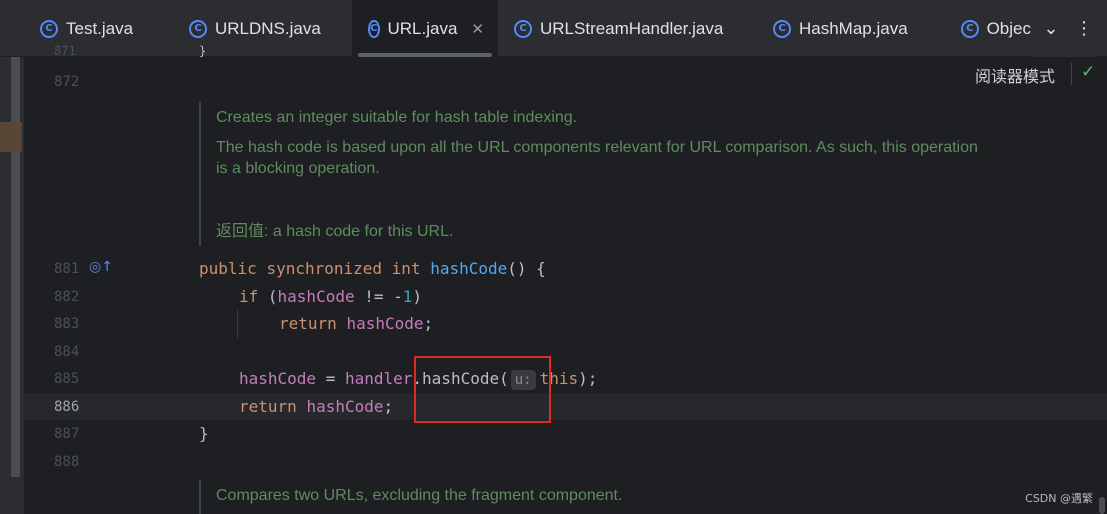 The image size is (1107, 514). I want to click on code-token: if, so click(249, 296).